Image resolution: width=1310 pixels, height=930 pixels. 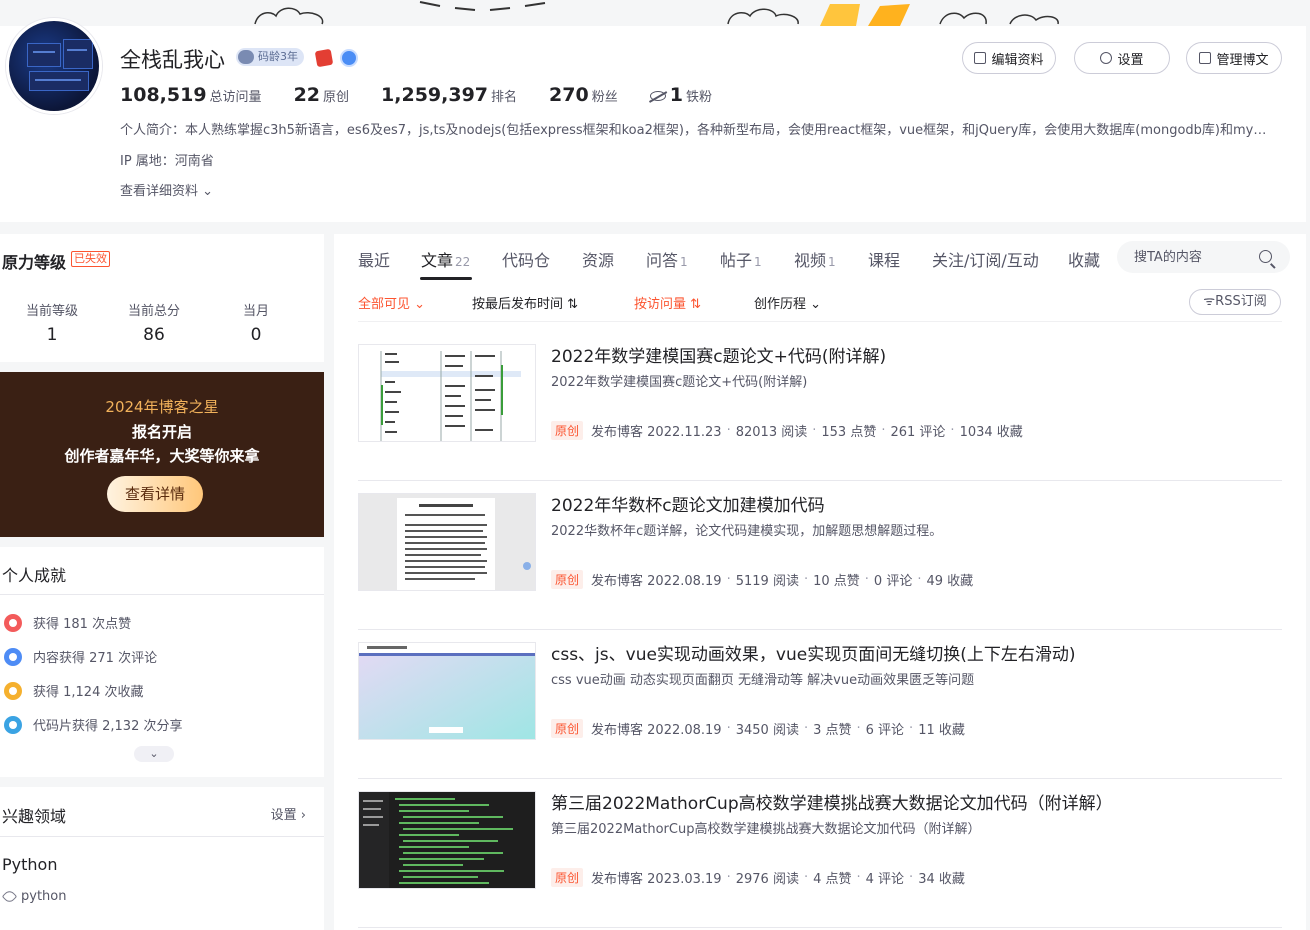 What do you see at coordinates (67, 622) in the screenshot?
I see `achievement-likes: 获得 181 次点赞` at bounding box center [67, 622].